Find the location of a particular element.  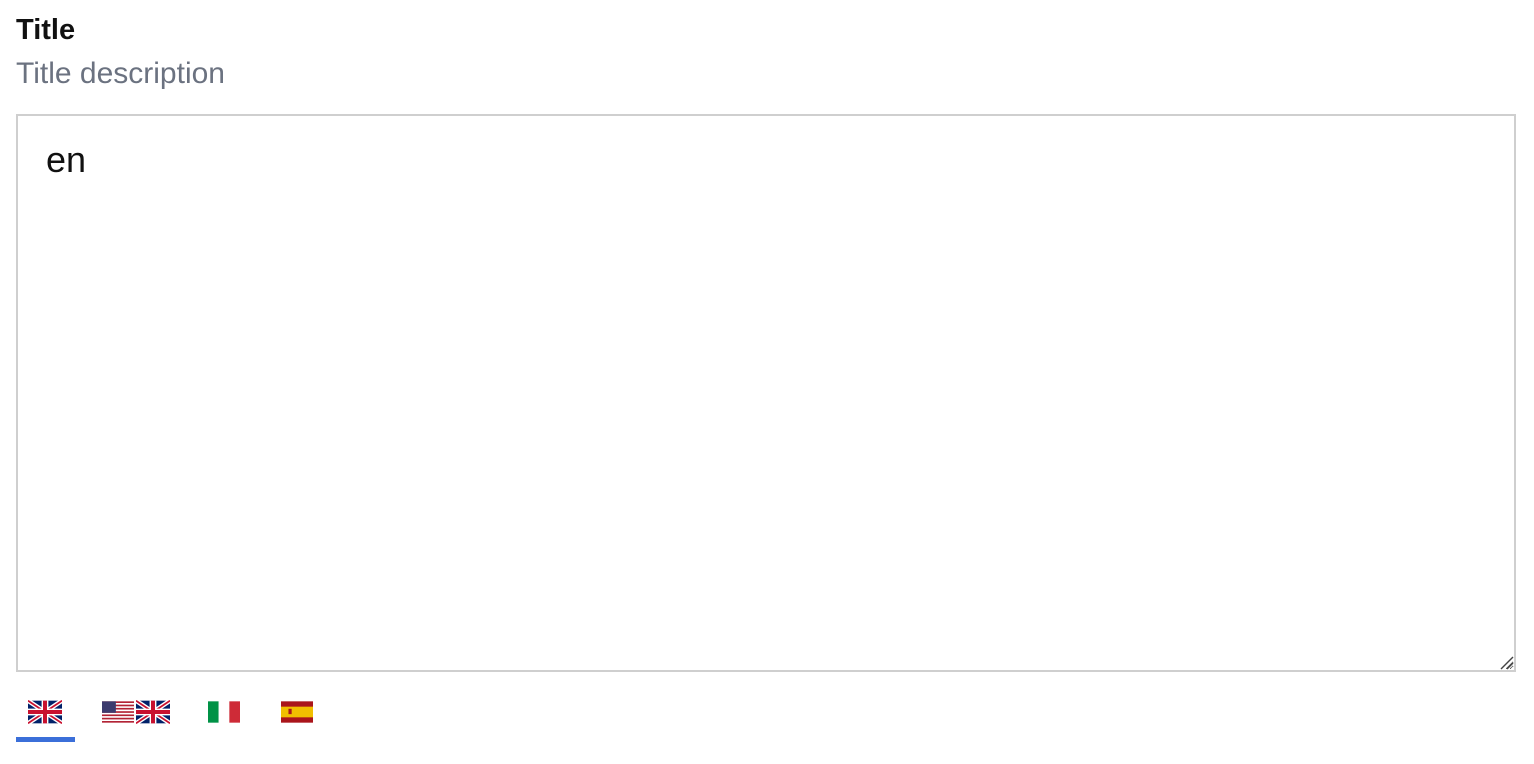

tab-language-en-us is located at coordinates (137, 716).